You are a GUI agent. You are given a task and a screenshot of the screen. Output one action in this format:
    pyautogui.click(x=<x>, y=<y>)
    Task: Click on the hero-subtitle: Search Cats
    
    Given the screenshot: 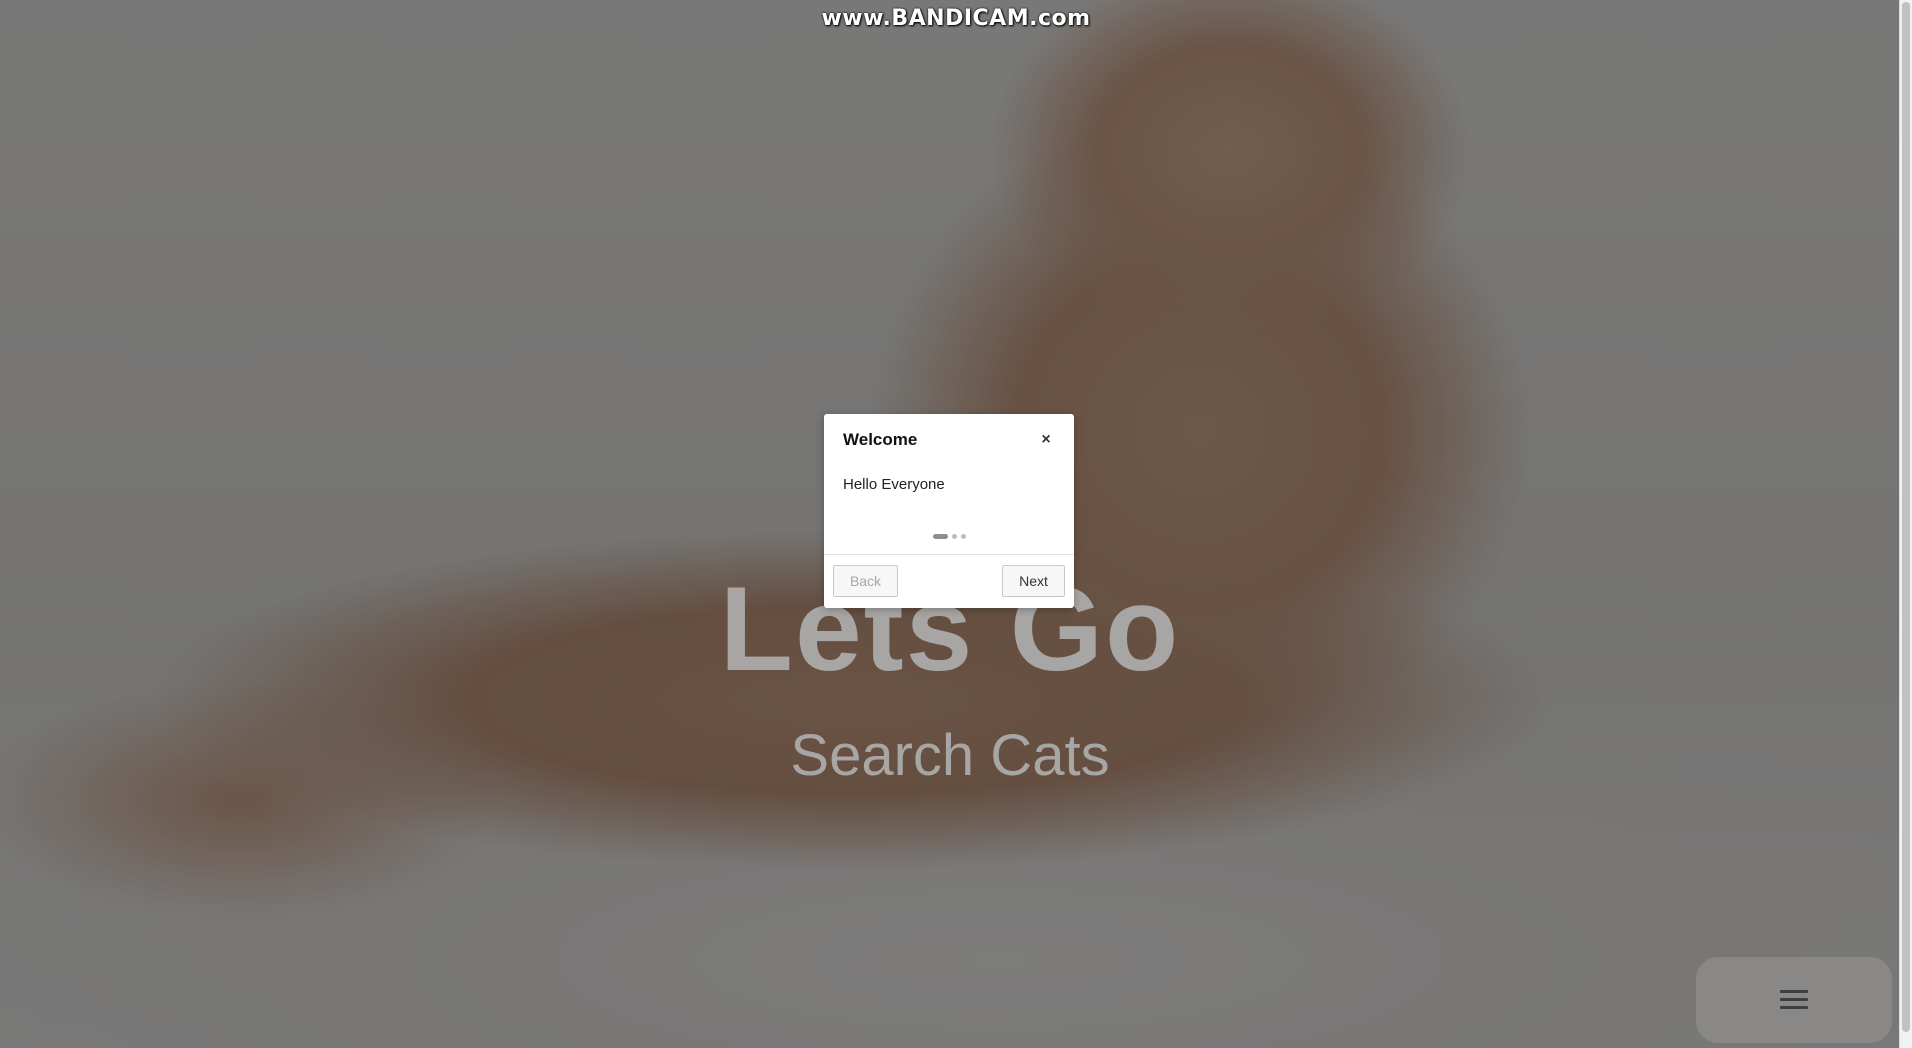 What is the action you would take?
    pyautogui.click(x=950, y=755)
    